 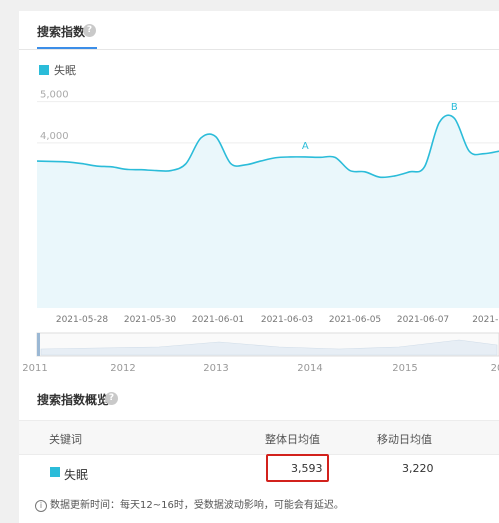 What do you see at coordinates (495, 368) in the screenshot?
I see `year-label: 20` at bounding box center [495, 368].